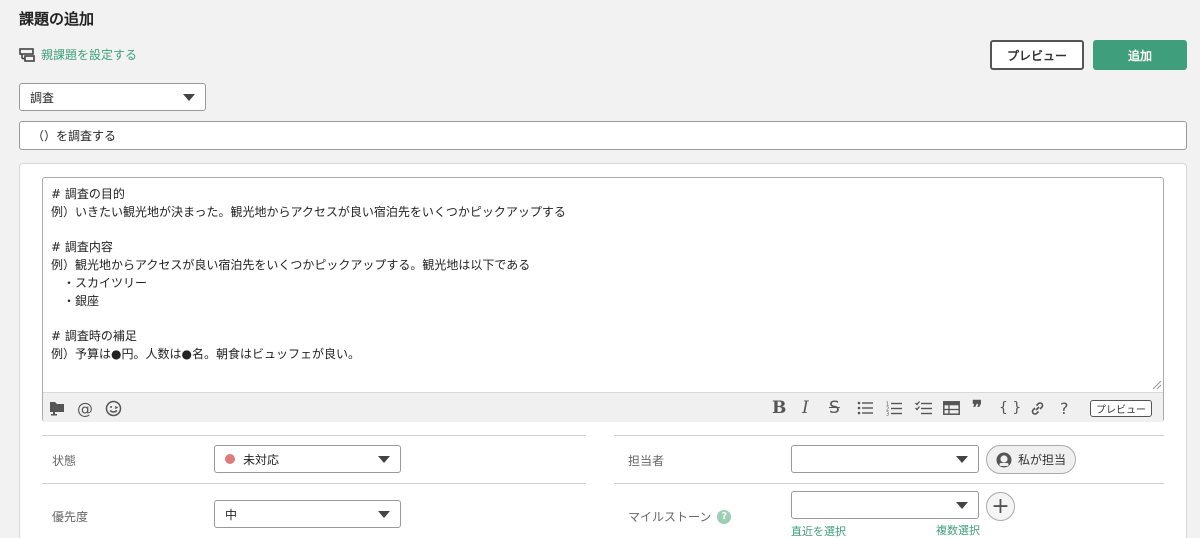  I want to click on table-icon, so click(951, 408).